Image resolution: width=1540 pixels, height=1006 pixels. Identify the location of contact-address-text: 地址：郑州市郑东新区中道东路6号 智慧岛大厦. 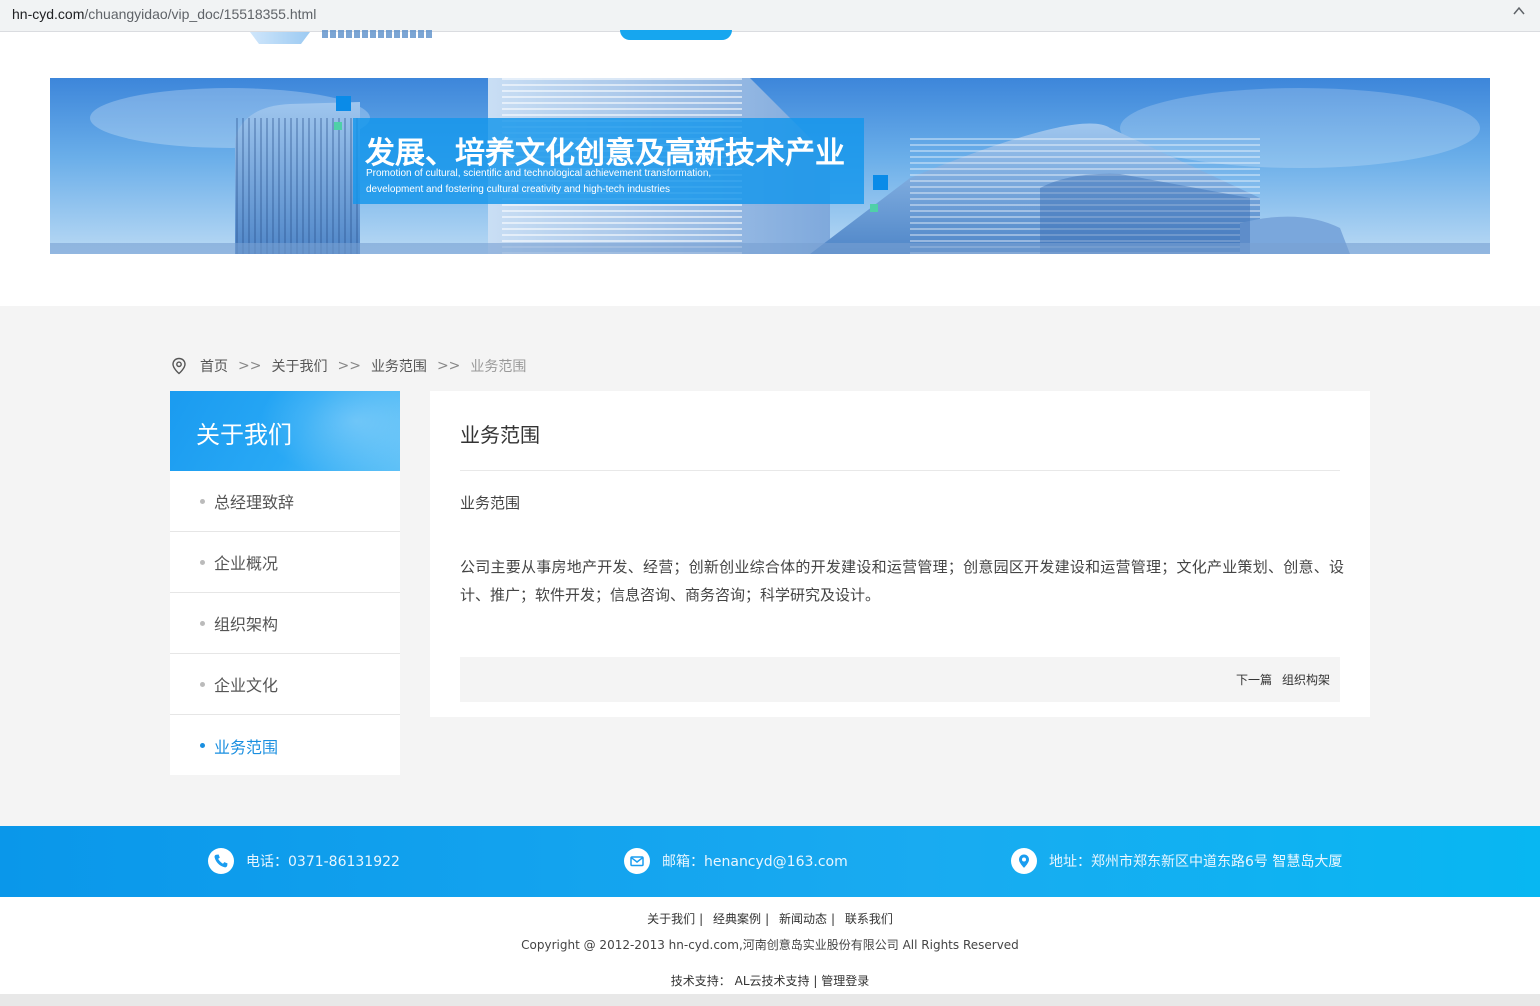
(1196, 862).